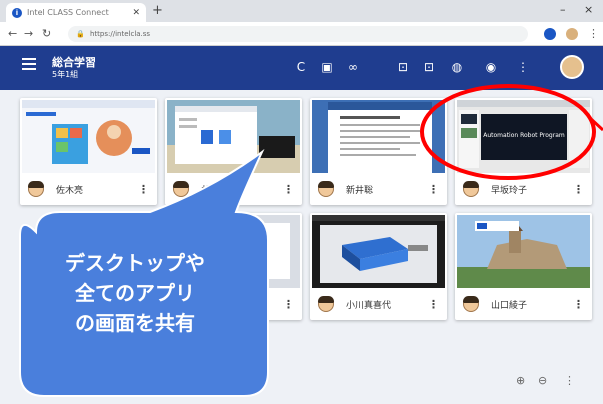 The height and width of the screenshot is (404, 603). I want to click on student-name: 山口綾子, so click(509, 305).